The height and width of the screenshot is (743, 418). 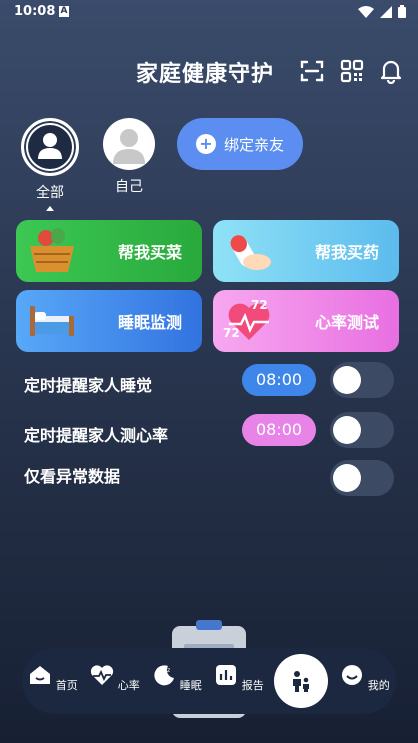 I want to click on notification-a-icon: A, so click(x=64, y=11).